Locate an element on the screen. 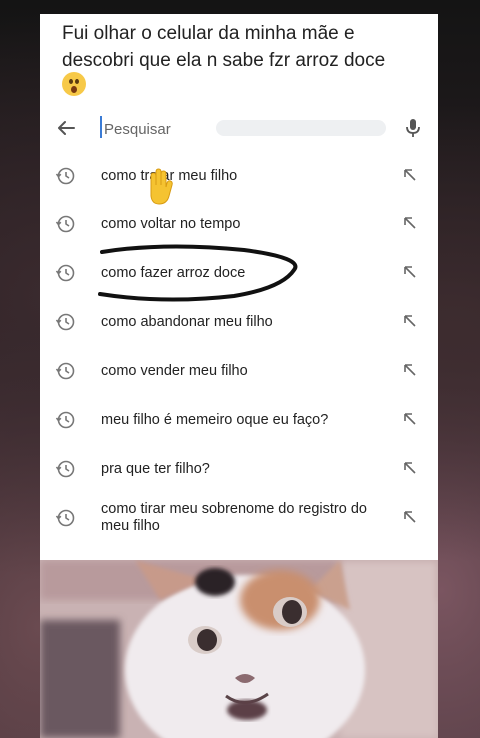  microphone-icon is located at coordinates (413, 128).